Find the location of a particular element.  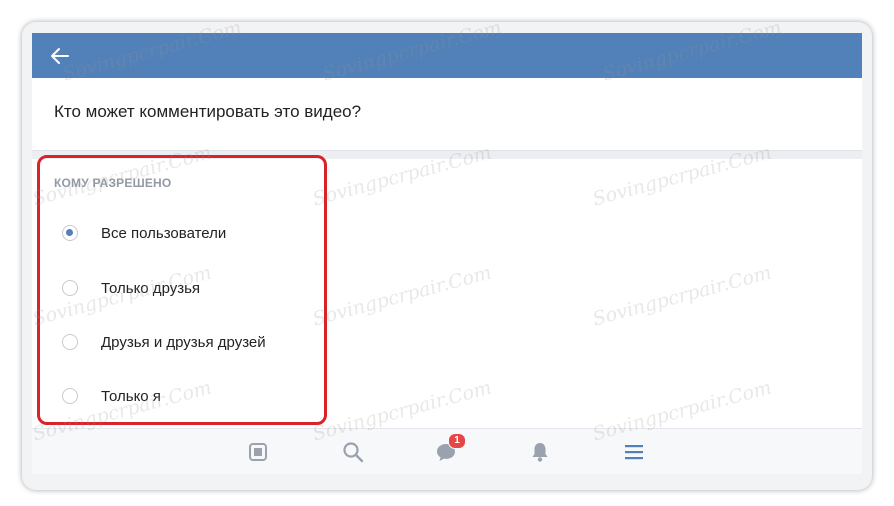

top-bar is located at coordinates (447, 55).